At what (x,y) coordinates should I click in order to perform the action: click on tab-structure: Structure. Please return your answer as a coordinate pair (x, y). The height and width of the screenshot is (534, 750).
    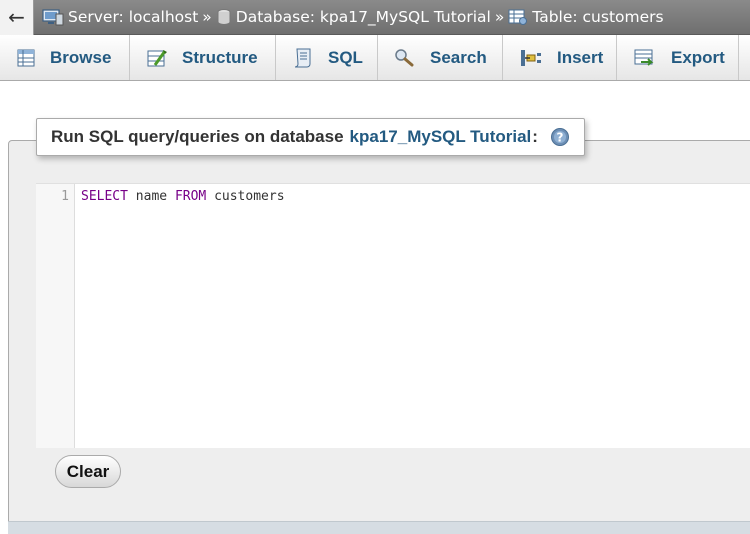
    Looking at the image, I should click on (203, 57).